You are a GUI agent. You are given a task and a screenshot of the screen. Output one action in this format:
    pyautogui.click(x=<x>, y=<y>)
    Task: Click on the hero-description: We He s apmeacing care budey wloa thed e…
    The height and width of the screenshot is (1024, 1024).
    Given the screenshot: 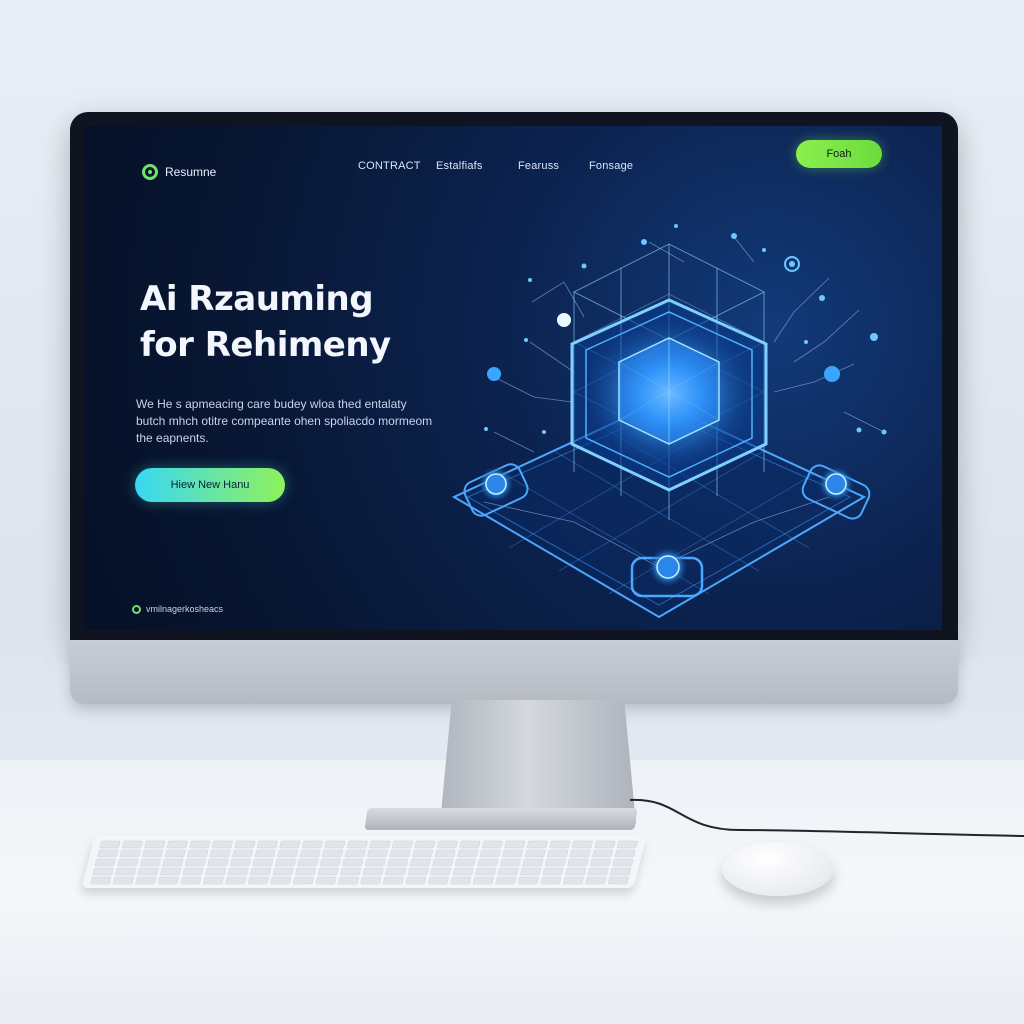 What is the action you would take?
    pyautogui.click(x=284, y=421)
    